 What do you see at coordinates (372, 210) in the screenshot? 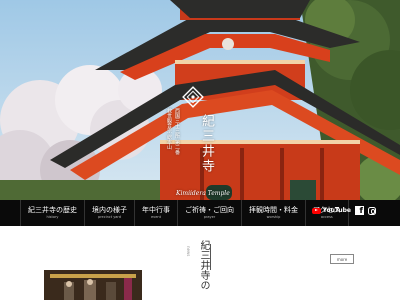
I see `instagram-icon` at bounding box center [372, 210].